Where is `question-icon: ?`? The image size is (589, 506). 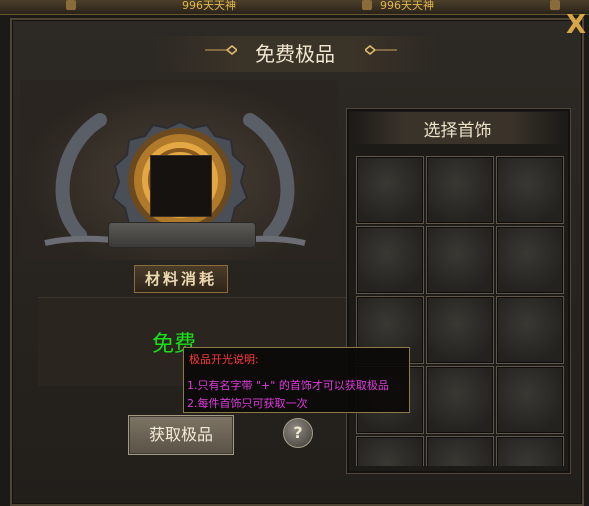
question-icon: ? is located at coordinates (298, 432).